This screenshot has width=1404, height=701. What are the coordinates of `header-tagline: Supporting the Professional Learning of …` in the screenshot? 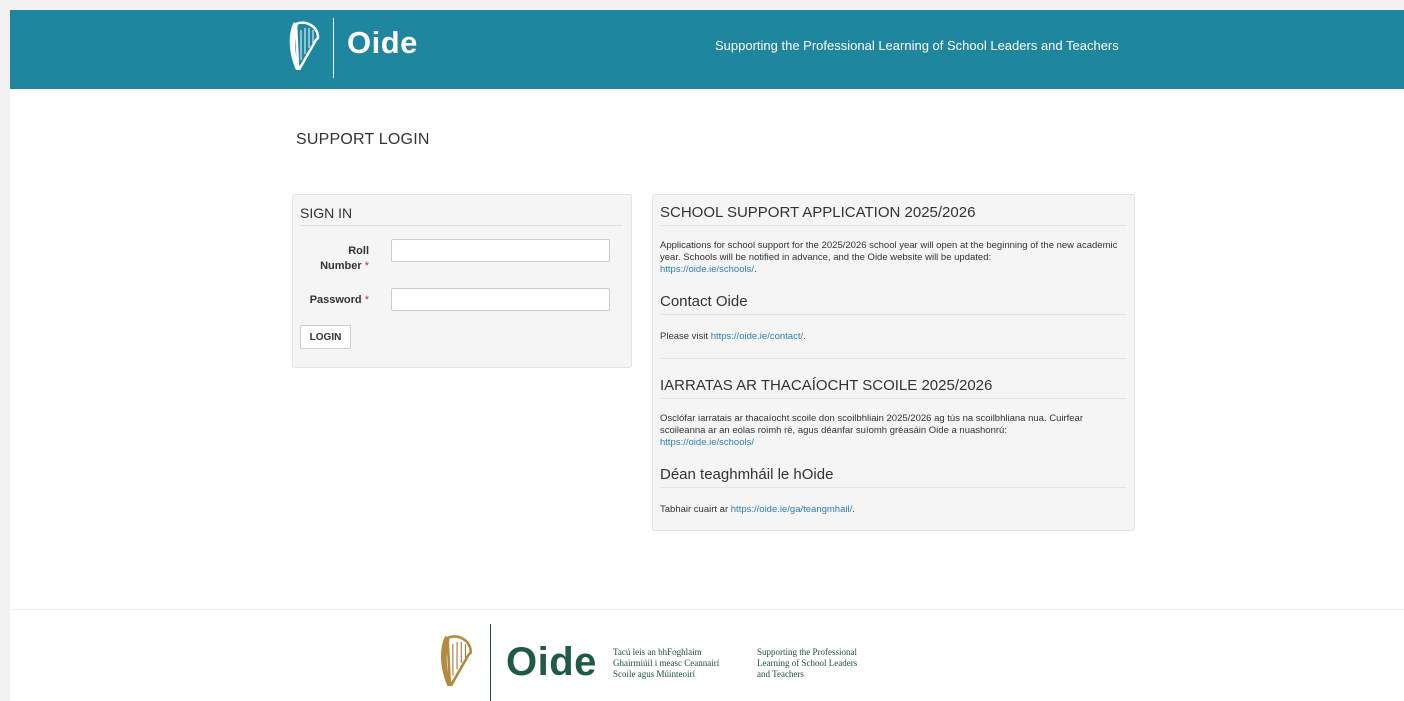 It's located at (917, 45).